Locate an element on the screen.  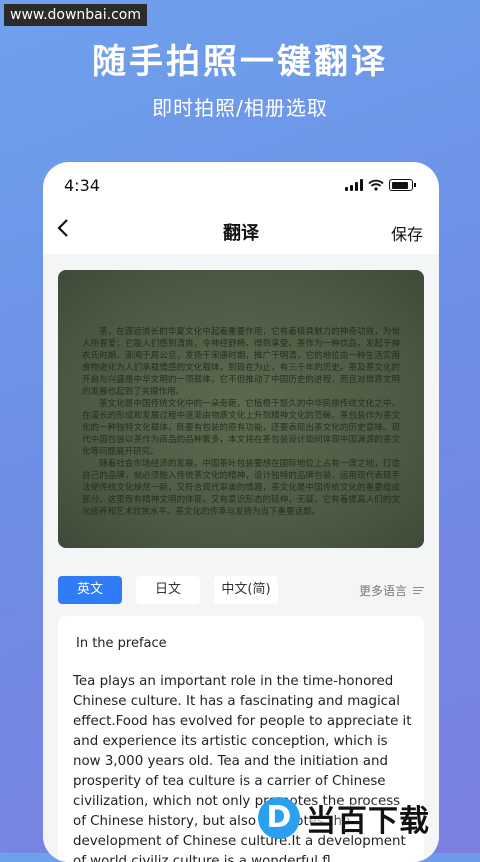
more-languages-label: 更多语言 is located at coordinates (382, 591).